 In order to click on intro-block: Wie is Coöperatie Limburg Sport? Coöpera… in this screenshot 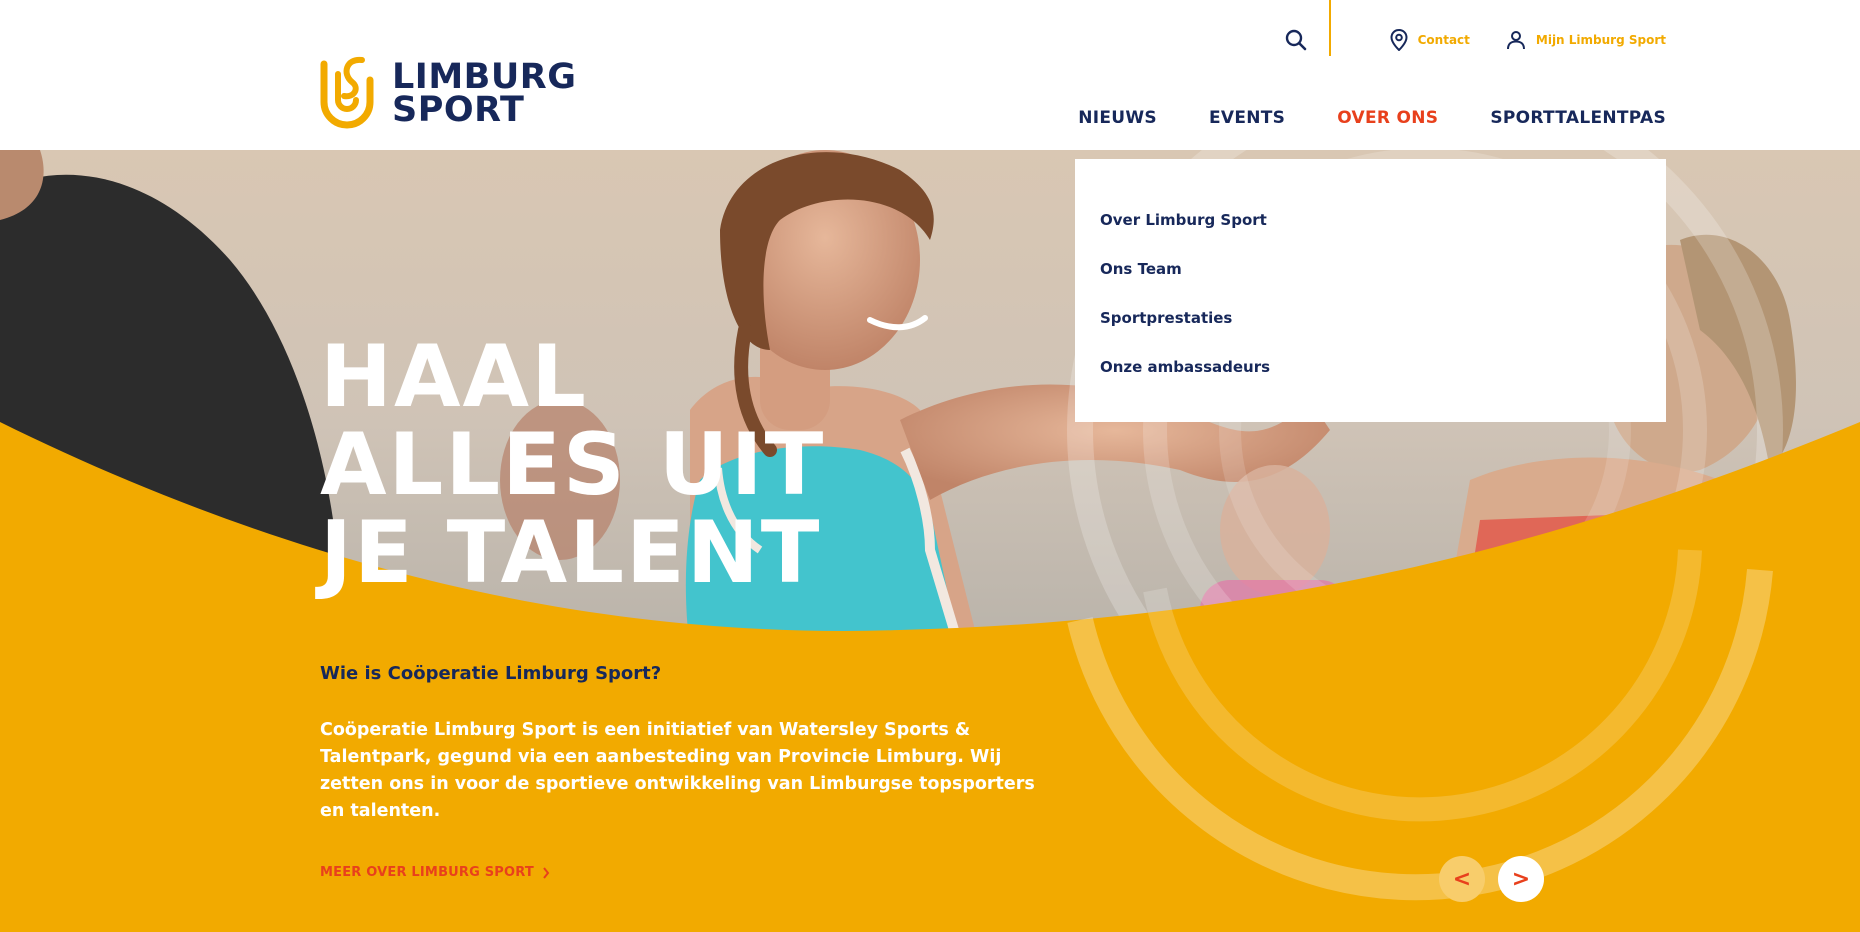, I will do `click(685, 744)`.